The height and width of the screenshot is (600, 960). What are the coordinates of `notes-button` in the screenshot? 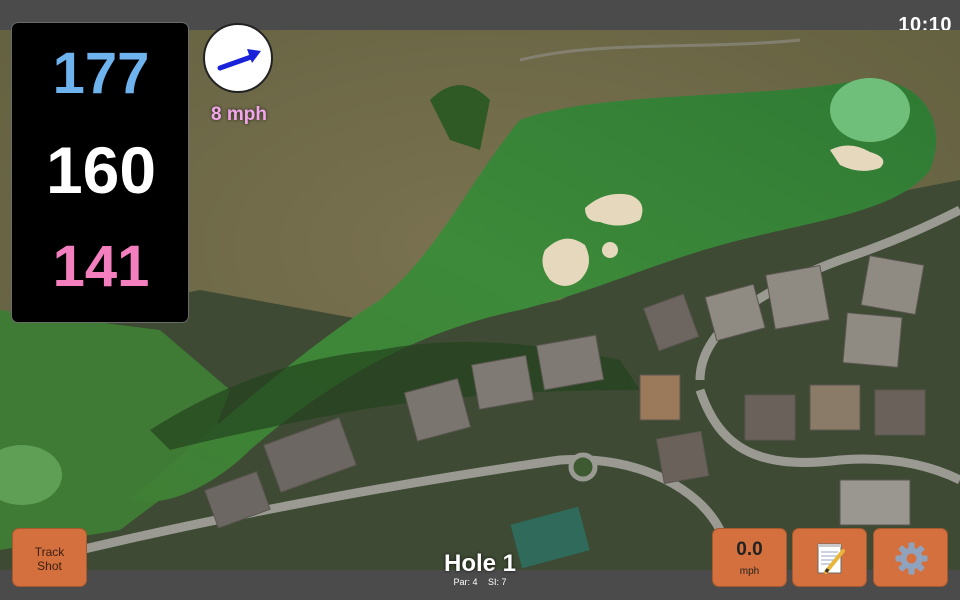 It's located at (829, 557).